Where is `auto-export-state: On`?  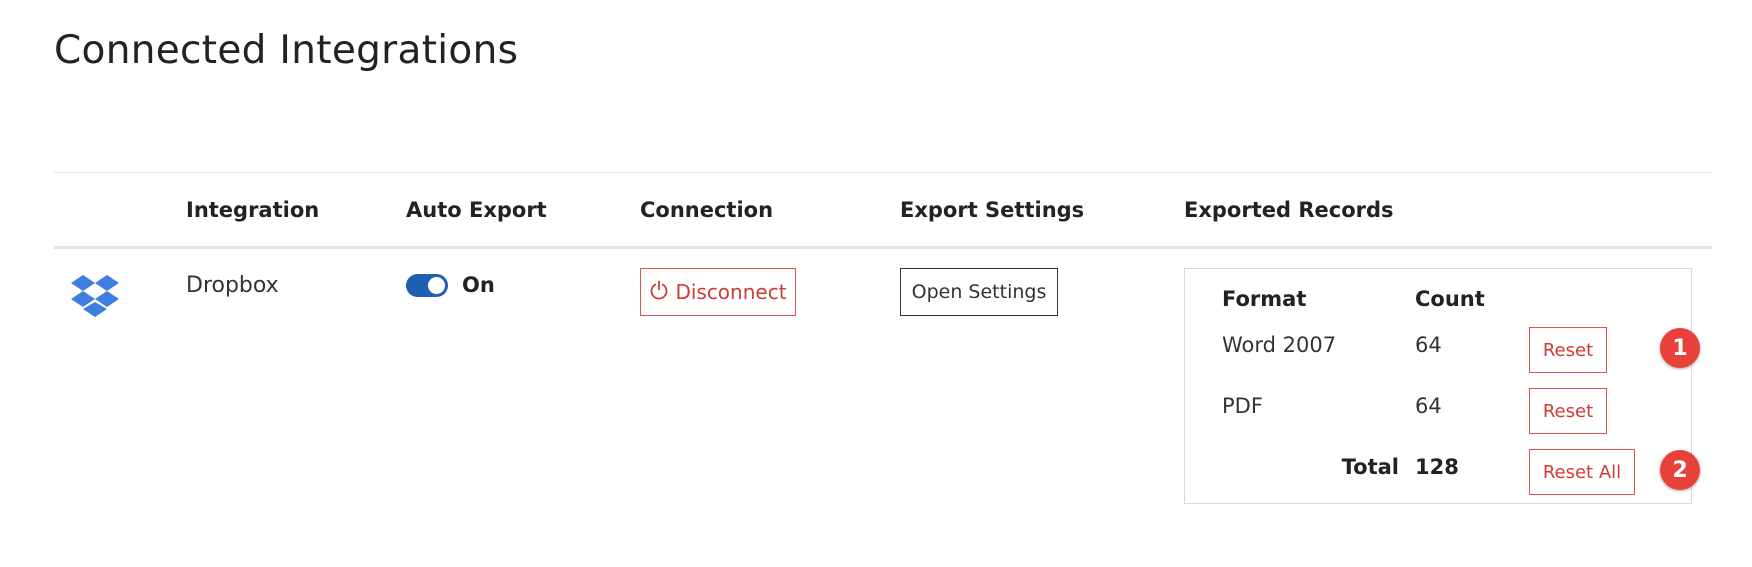 auto-export-state: On is located at coordinates (478, 285).